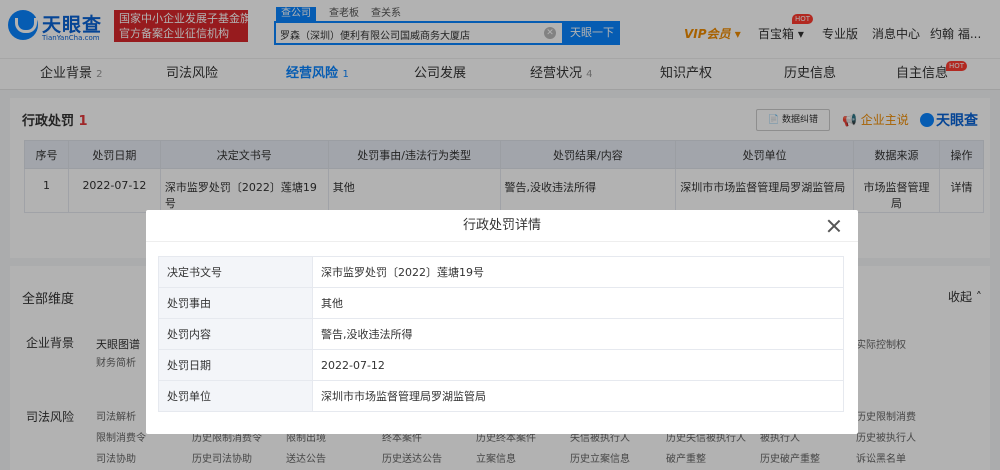  Describe the element at coordinates (578, 396) in the screenshot. I see `field-value: 深圳市市场监督管理局罗湖监管局` at that location.